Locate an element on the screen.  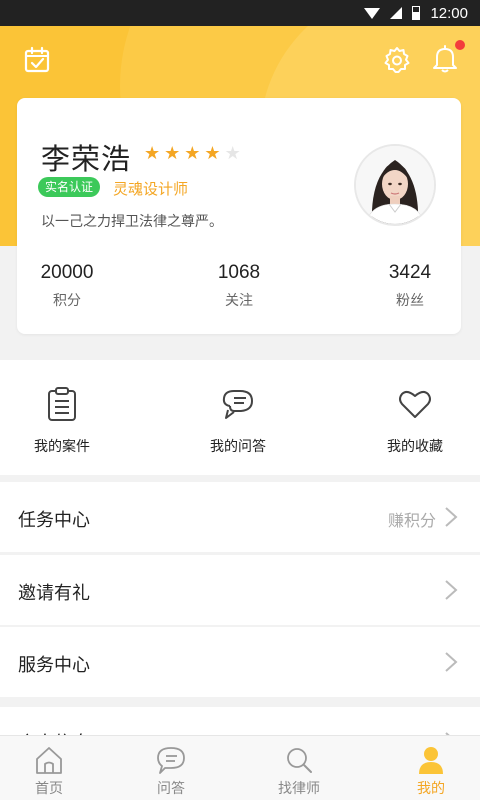
bottom-tab-bar: 首页 问答 找律师 我的 is located at coordinates (240, 767).